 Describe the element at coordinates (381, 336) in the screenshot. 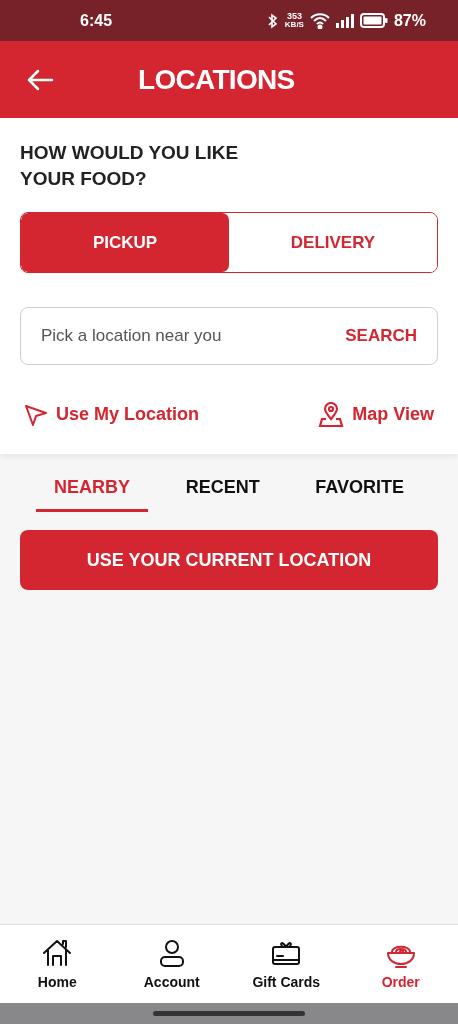

I see `search-button: SEARCH` at that location.